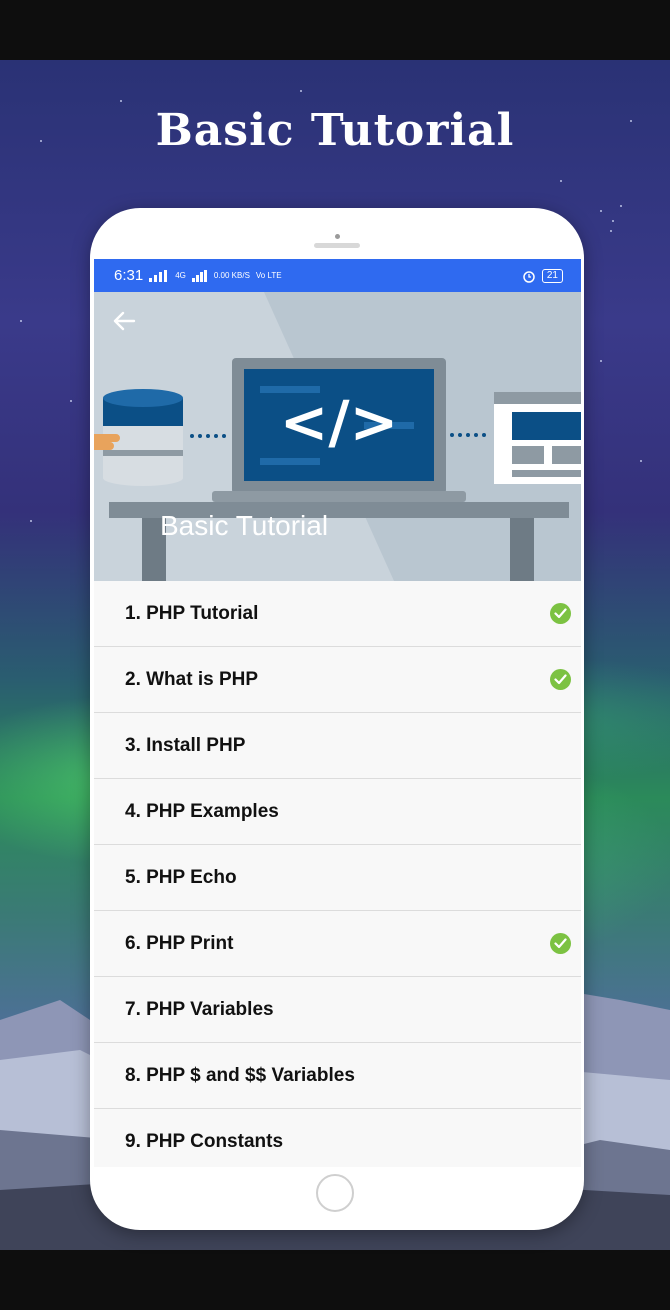 The image size is (670, 1310). I want to click on volte-indicator: Vo LTE, so click(268, 275).